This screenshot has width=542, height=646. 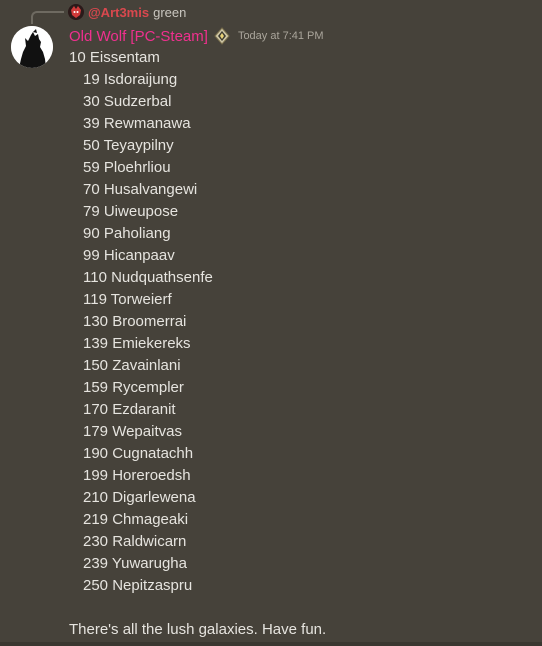 I want to click on galaxy-item: 230 Raldwicarn, so click(x=135, y=541).